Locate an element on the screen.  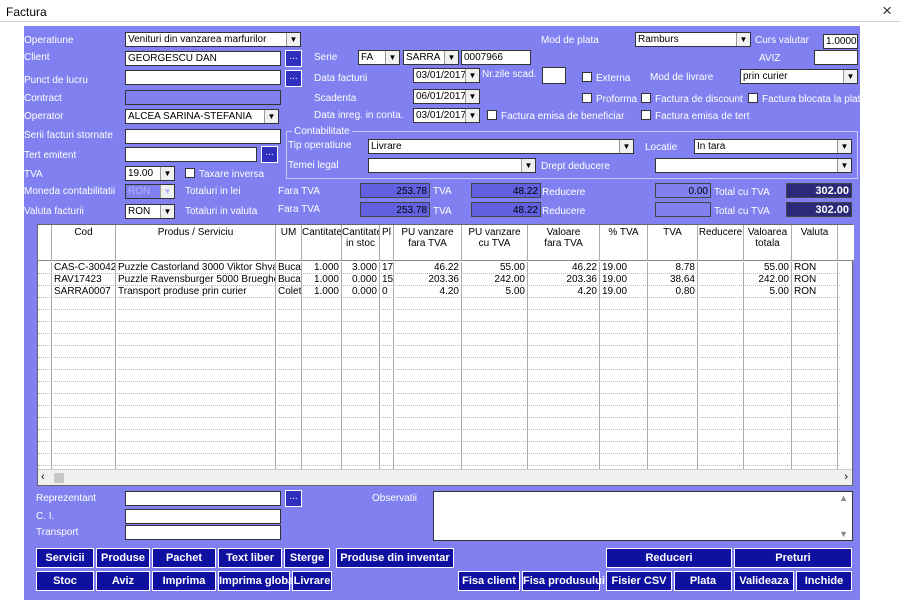
grid-header-cell: TVA is located at coordinates (673, 243).